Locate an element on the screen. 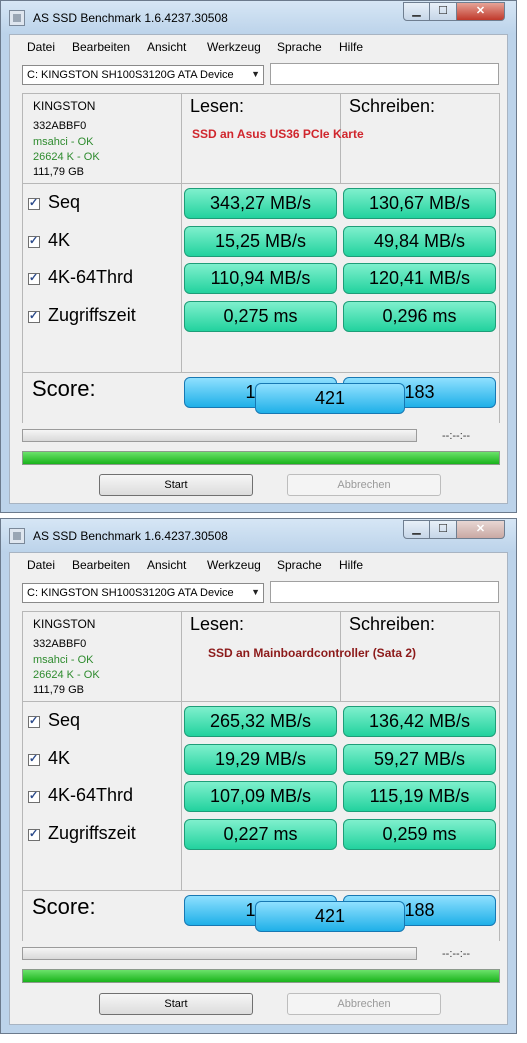 The width and height of the screenshot is (527, 1043). 4k-write-value: 59,27 MB/s is located at coordinates (419, 759).